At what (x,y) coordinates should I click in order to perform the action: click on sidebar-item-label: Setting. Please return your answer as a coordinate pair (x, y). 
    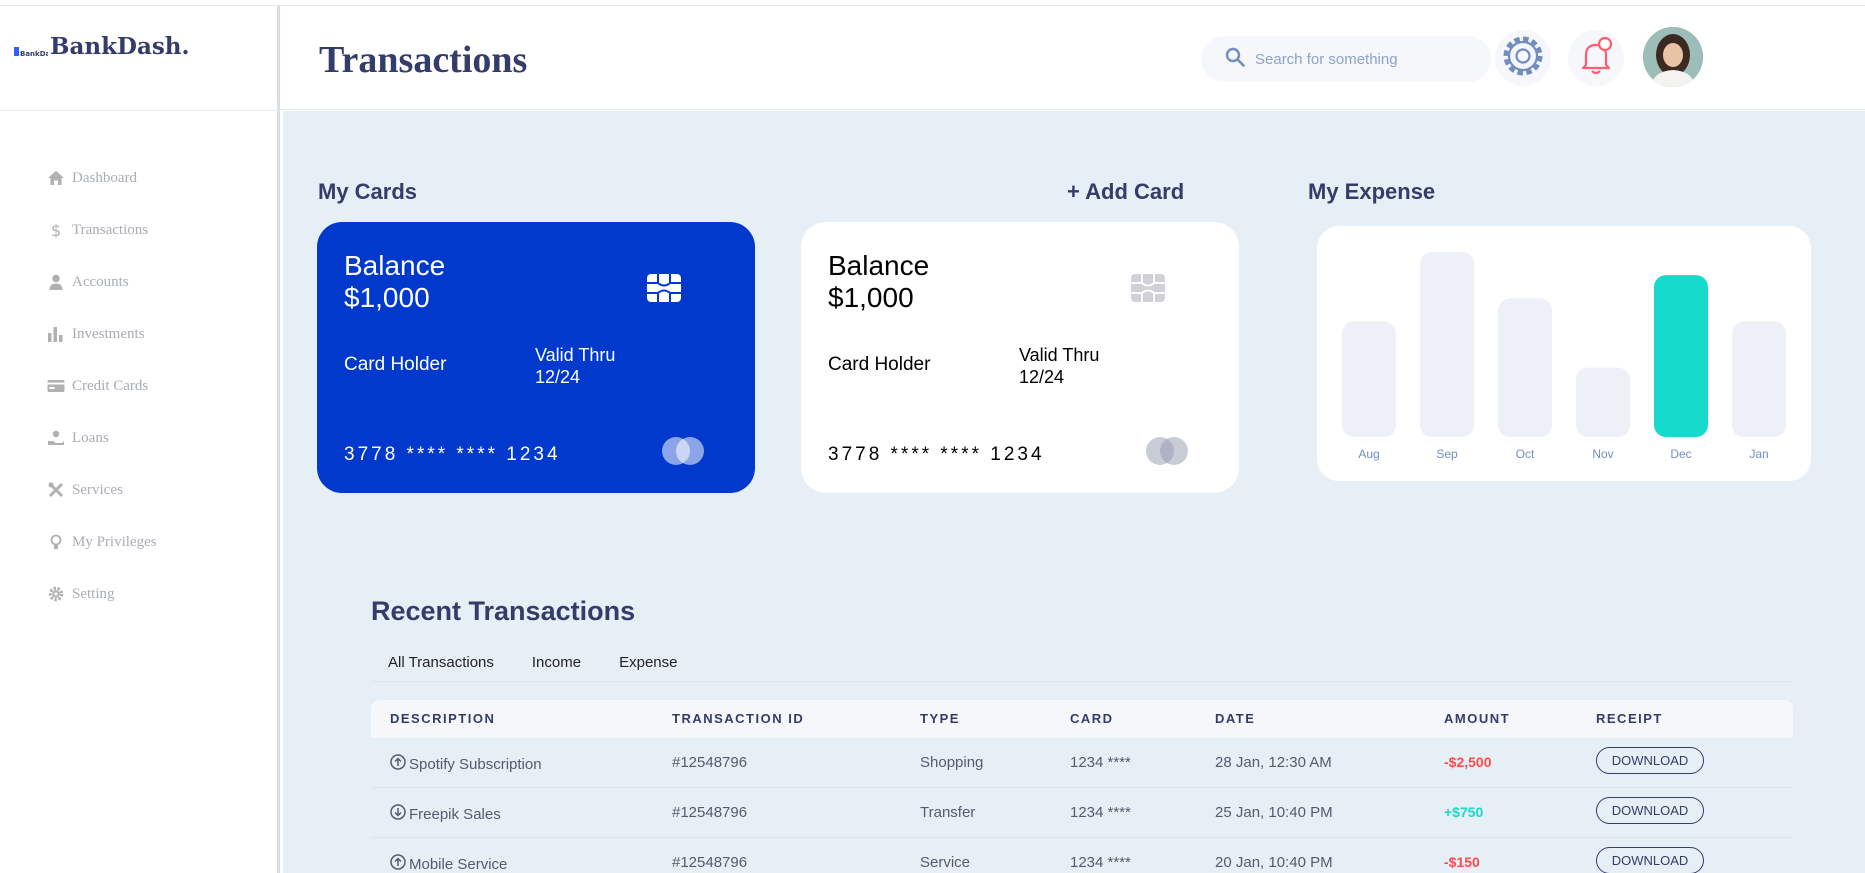
    Looking at the image, I should click on (93, 593).